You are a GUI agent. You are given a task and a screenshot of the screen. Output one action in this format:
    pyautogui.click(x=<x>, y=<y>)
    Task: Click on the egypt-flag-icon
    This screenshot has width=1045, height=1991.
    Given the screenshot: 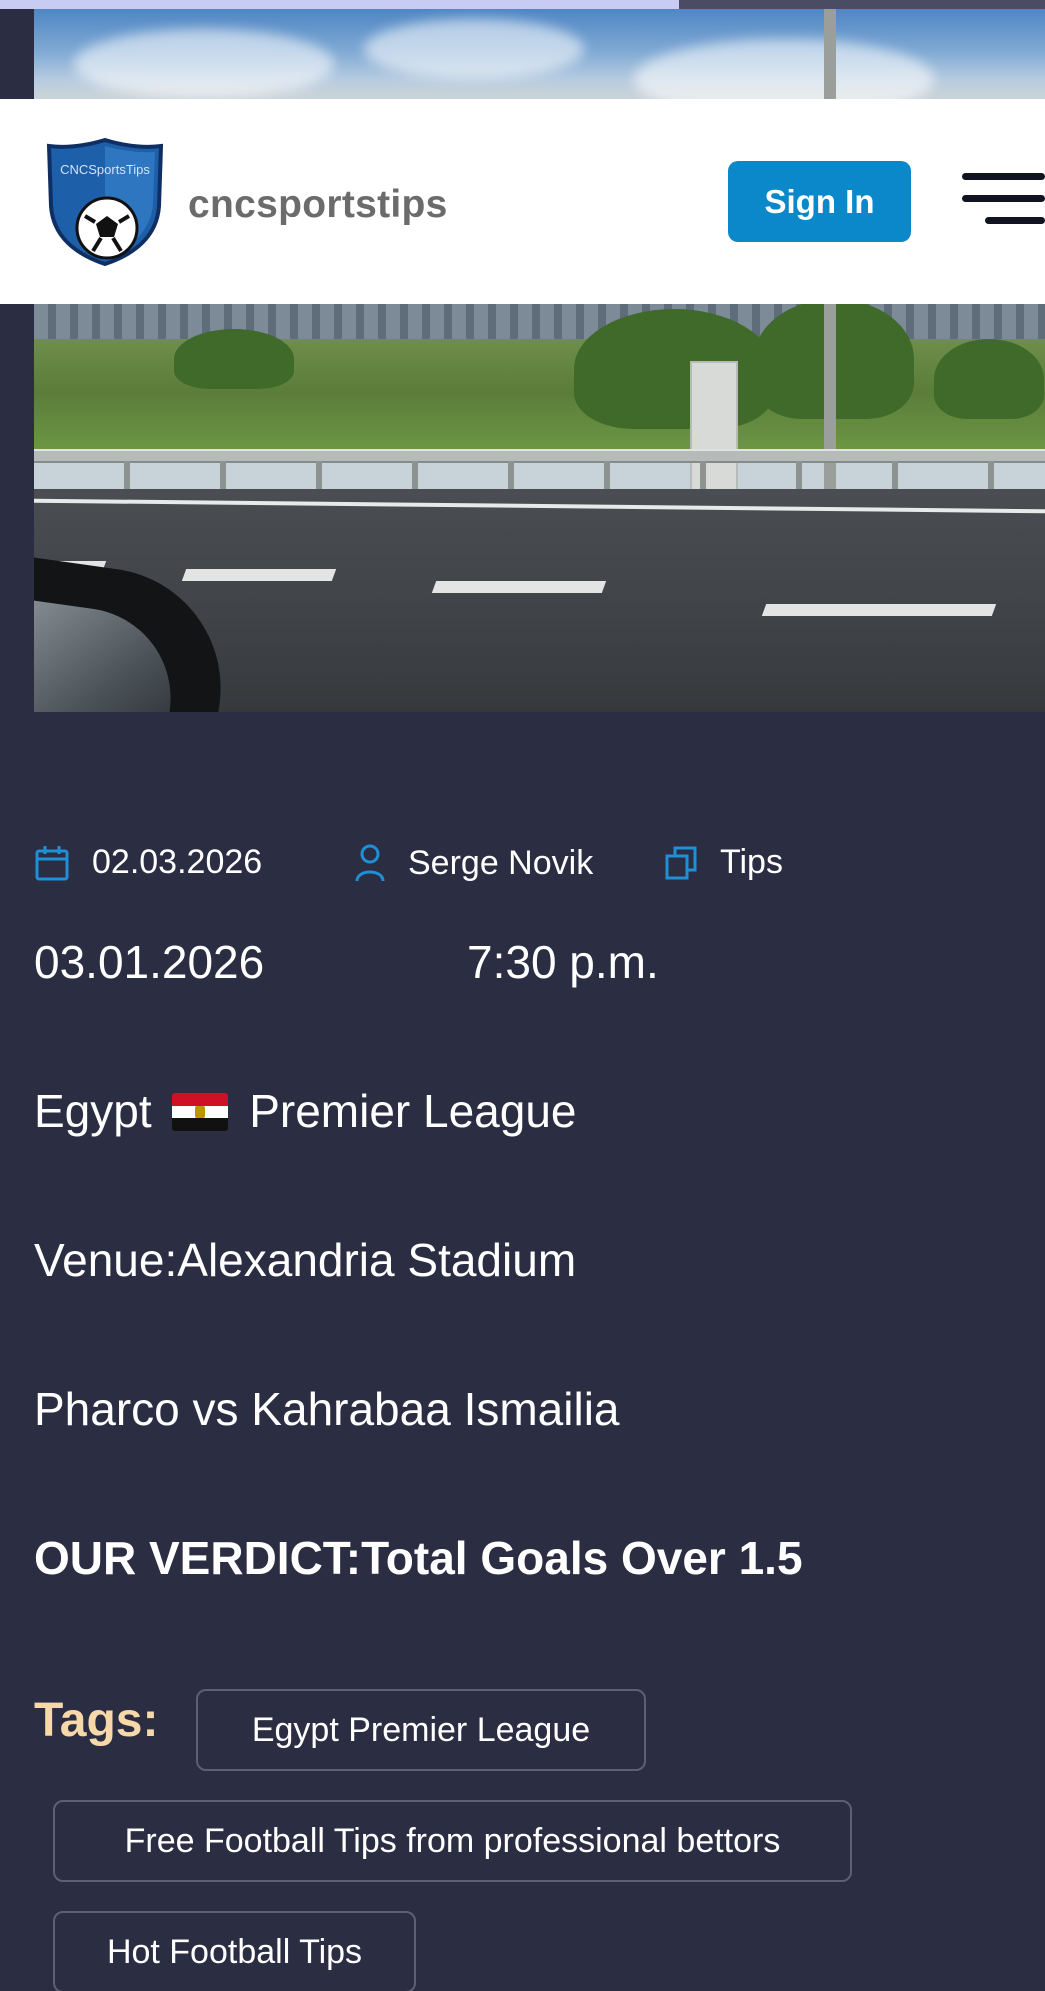 What is the action you would take?
    pyautogui.click(x=200, y=1112)
    